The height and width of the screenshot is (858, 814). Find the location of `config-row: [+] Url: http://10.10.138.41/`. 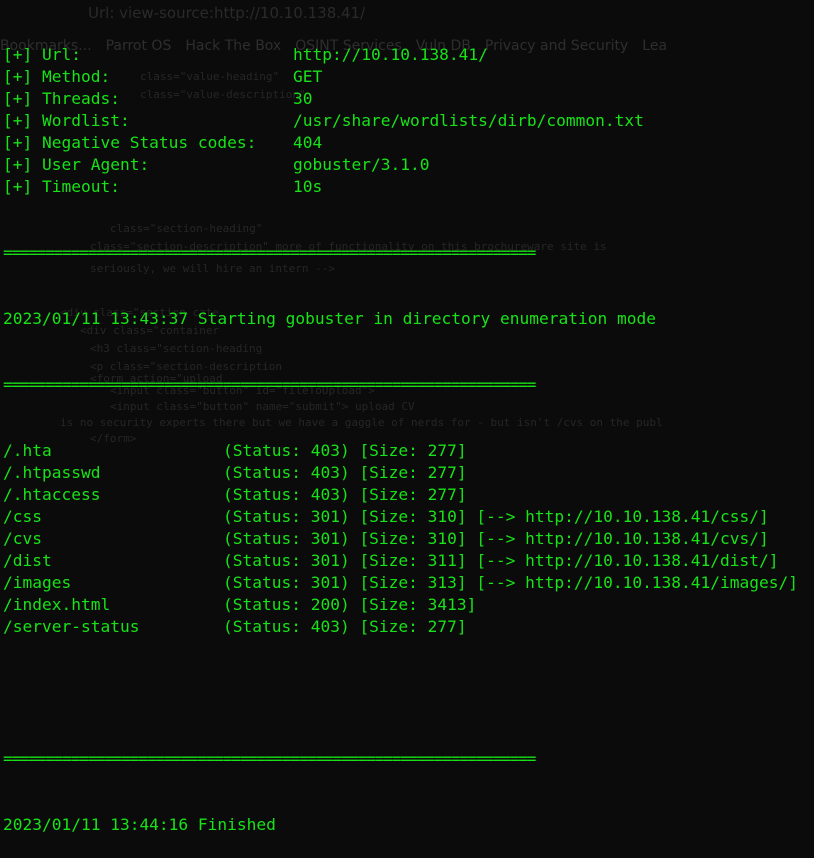

config-row: [+] Url: http://10.10.138.41/ is located at coordinates (400, 55).